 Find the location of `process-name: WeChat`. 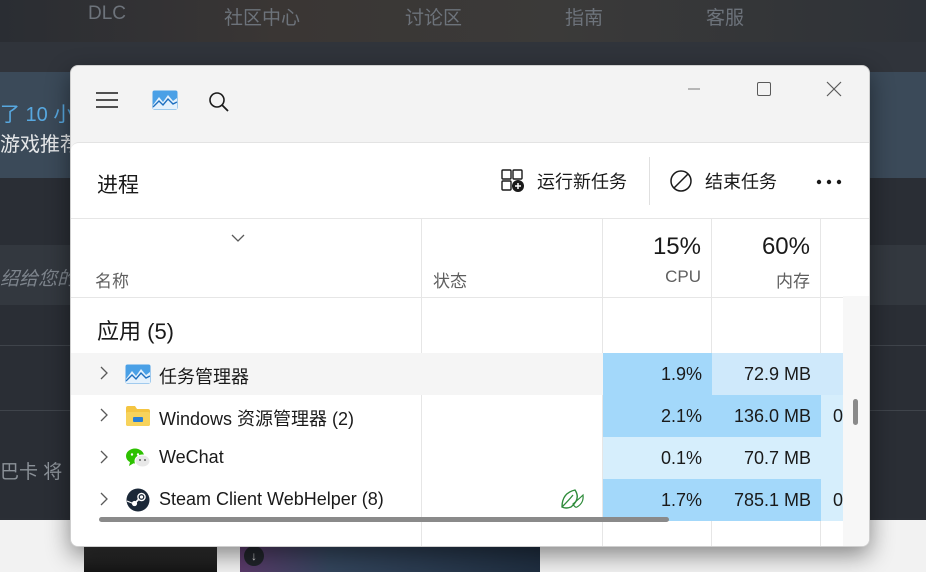

process-name: WeChat is located at coordinates (191, 457).